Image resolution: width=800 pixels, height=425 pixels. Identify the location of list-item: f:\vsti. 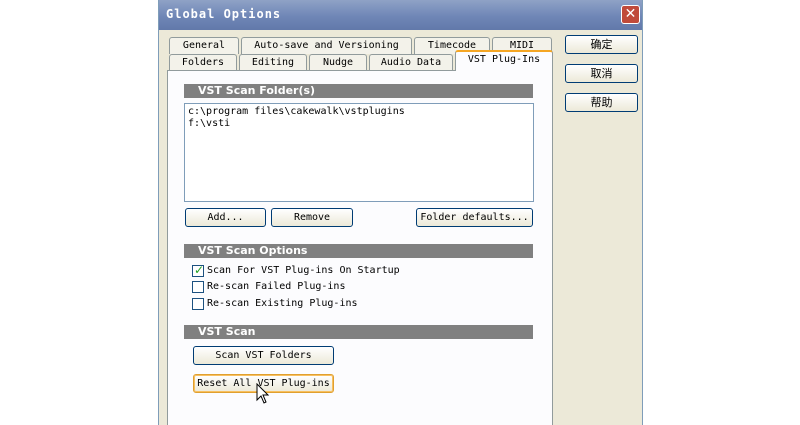
(359, 124).